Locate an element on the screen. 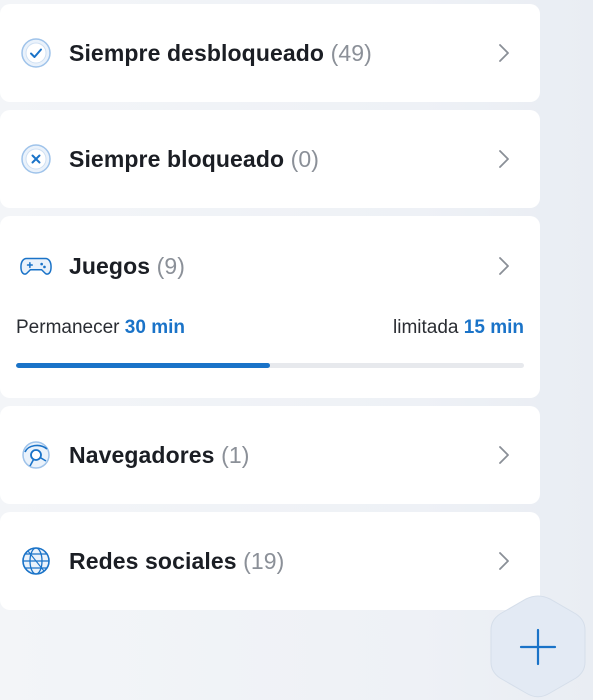 Image resolution: width=593 pixels, height=700 pixels. category-count: (49) is located at coordinates (351, 52).